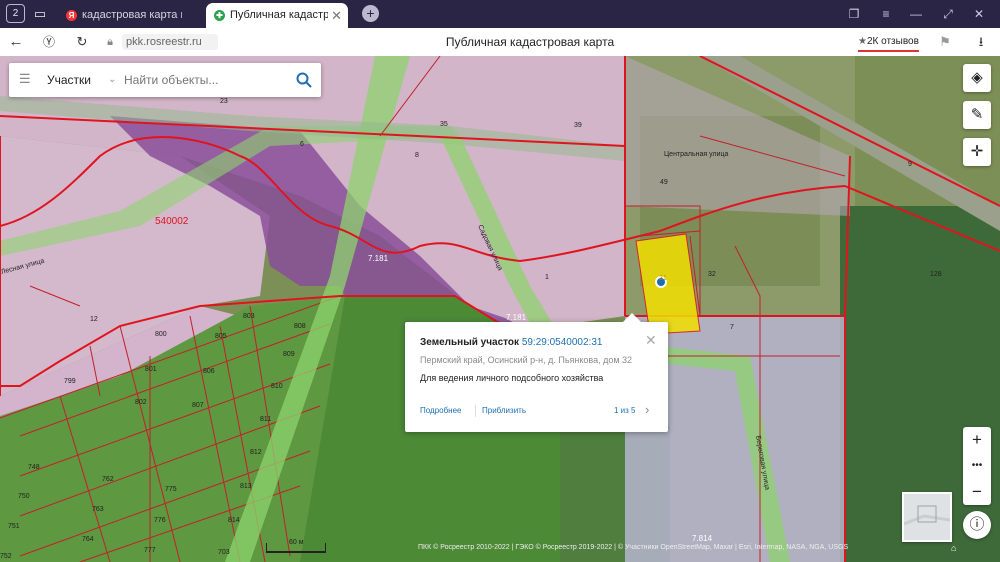 The image size is (1000, 562). I want to click on svg-text: 750, so click(24, 496).